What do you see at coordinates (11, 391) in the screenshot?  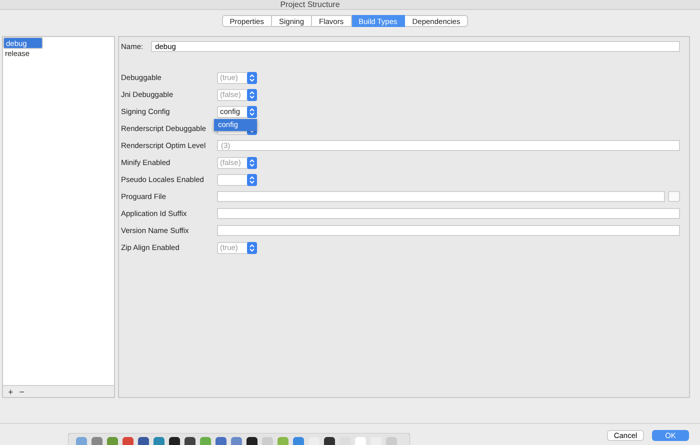 I see `add-button: +` at bounding box center [11, 391].